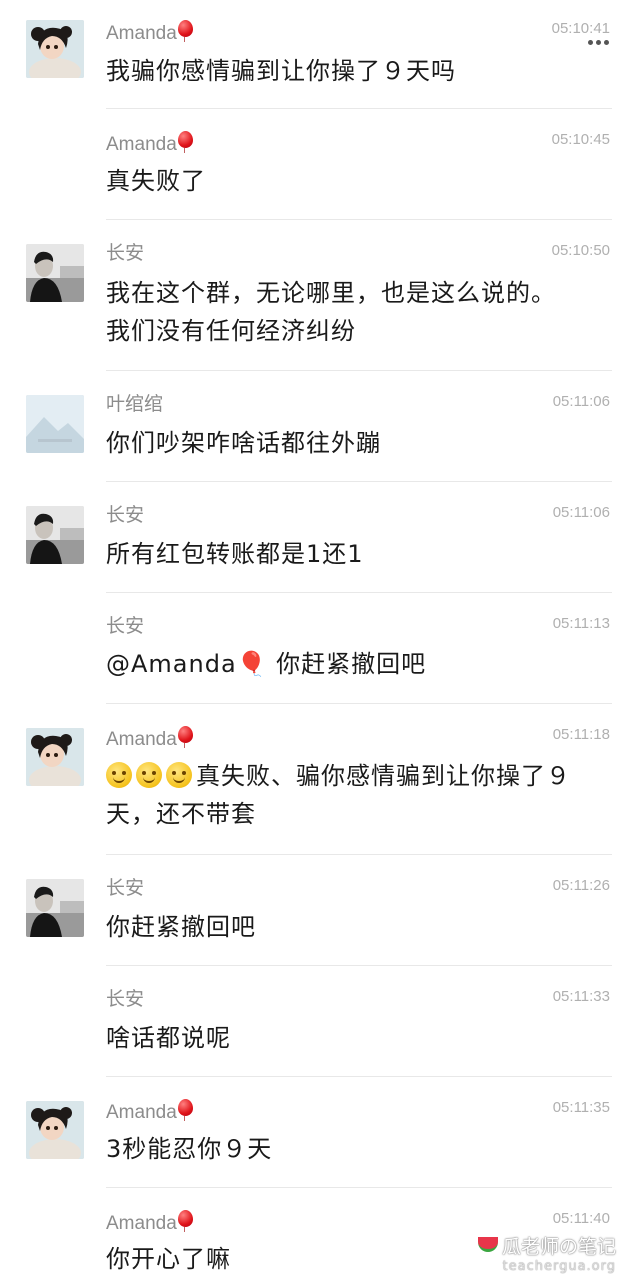 This screenshot has height=1280, width=638. I want to click on timestamp: 05:10:50, so click(580, 250).